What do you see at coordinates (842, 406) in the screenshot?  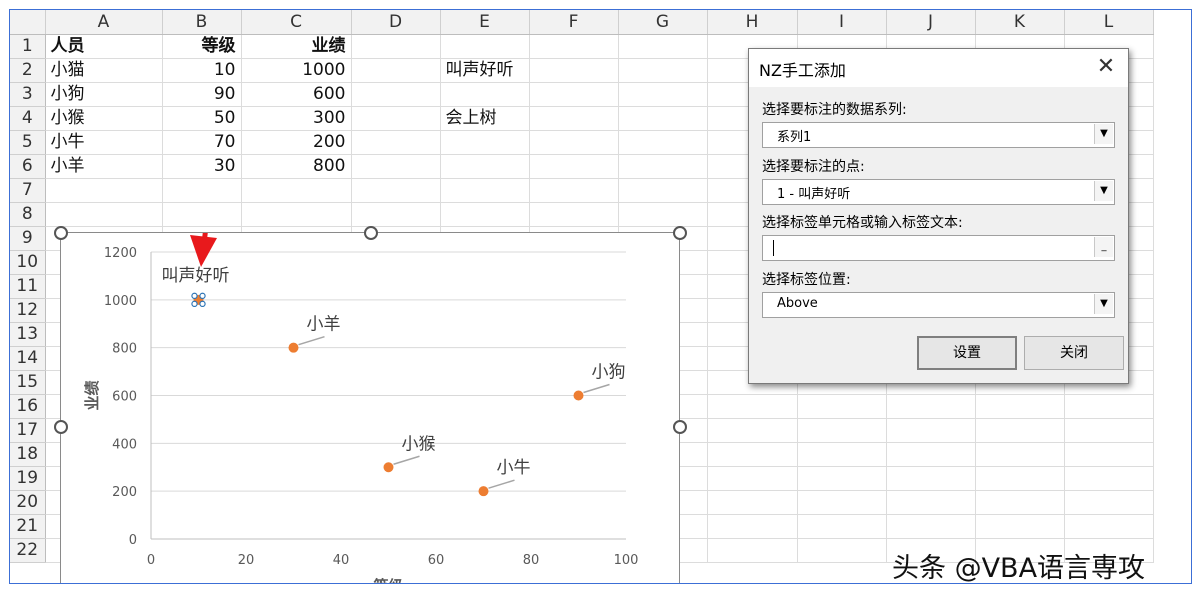 I see `cell-i16` at bounding box center [842, 406].